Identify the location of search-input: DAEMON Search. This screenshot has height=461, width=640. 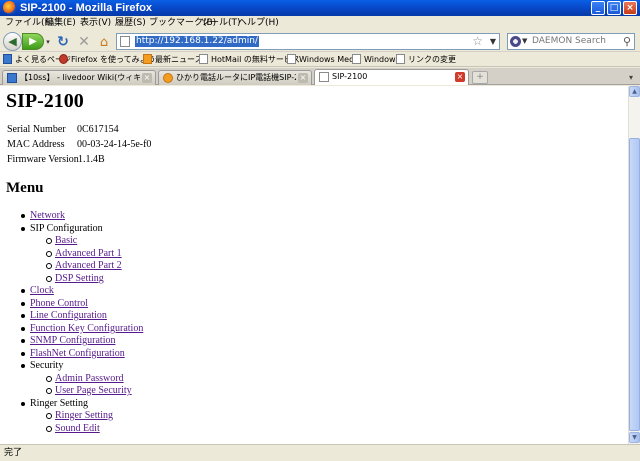
(569, 41).